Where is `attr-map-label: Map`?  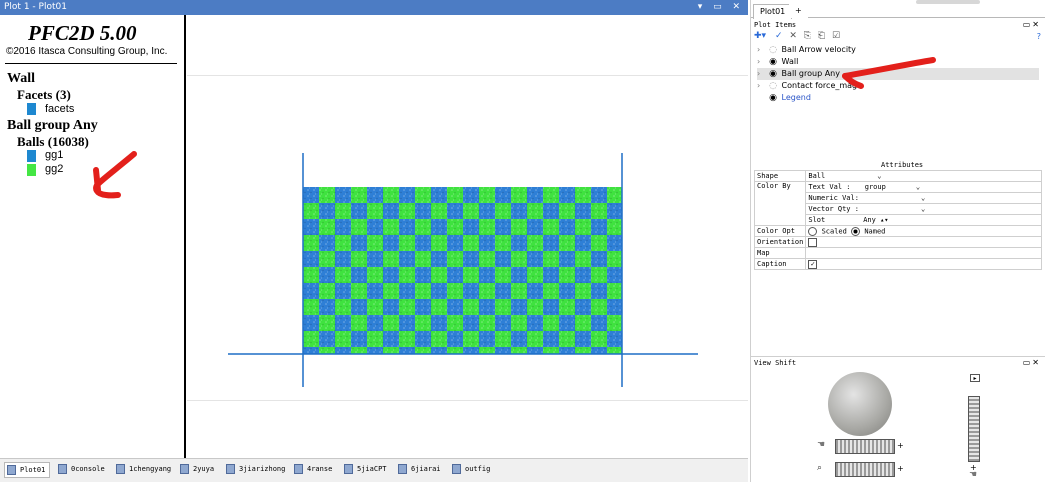 attr-map-label: Map is located at coordinates (780, 253).